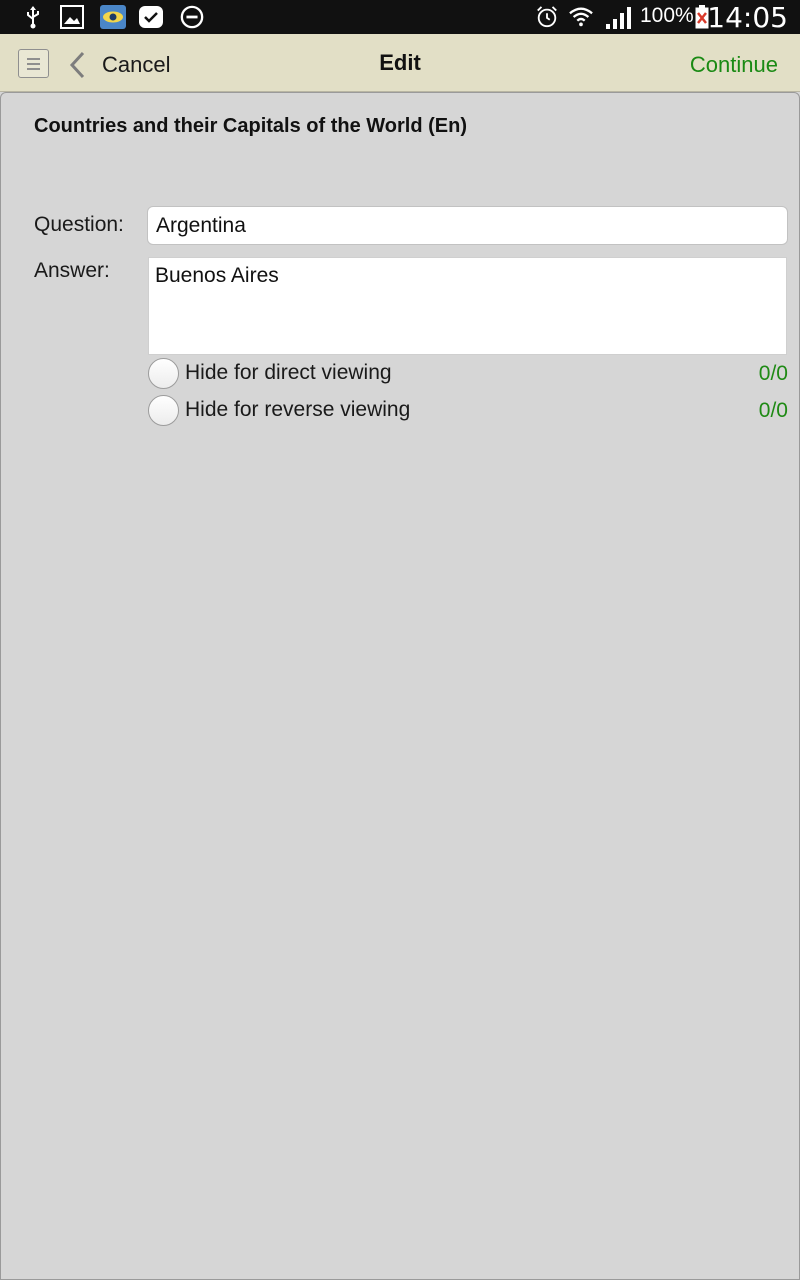  Describe the element at coordinates (151, 17) in the screenshot. I see `check-icon` at that location.